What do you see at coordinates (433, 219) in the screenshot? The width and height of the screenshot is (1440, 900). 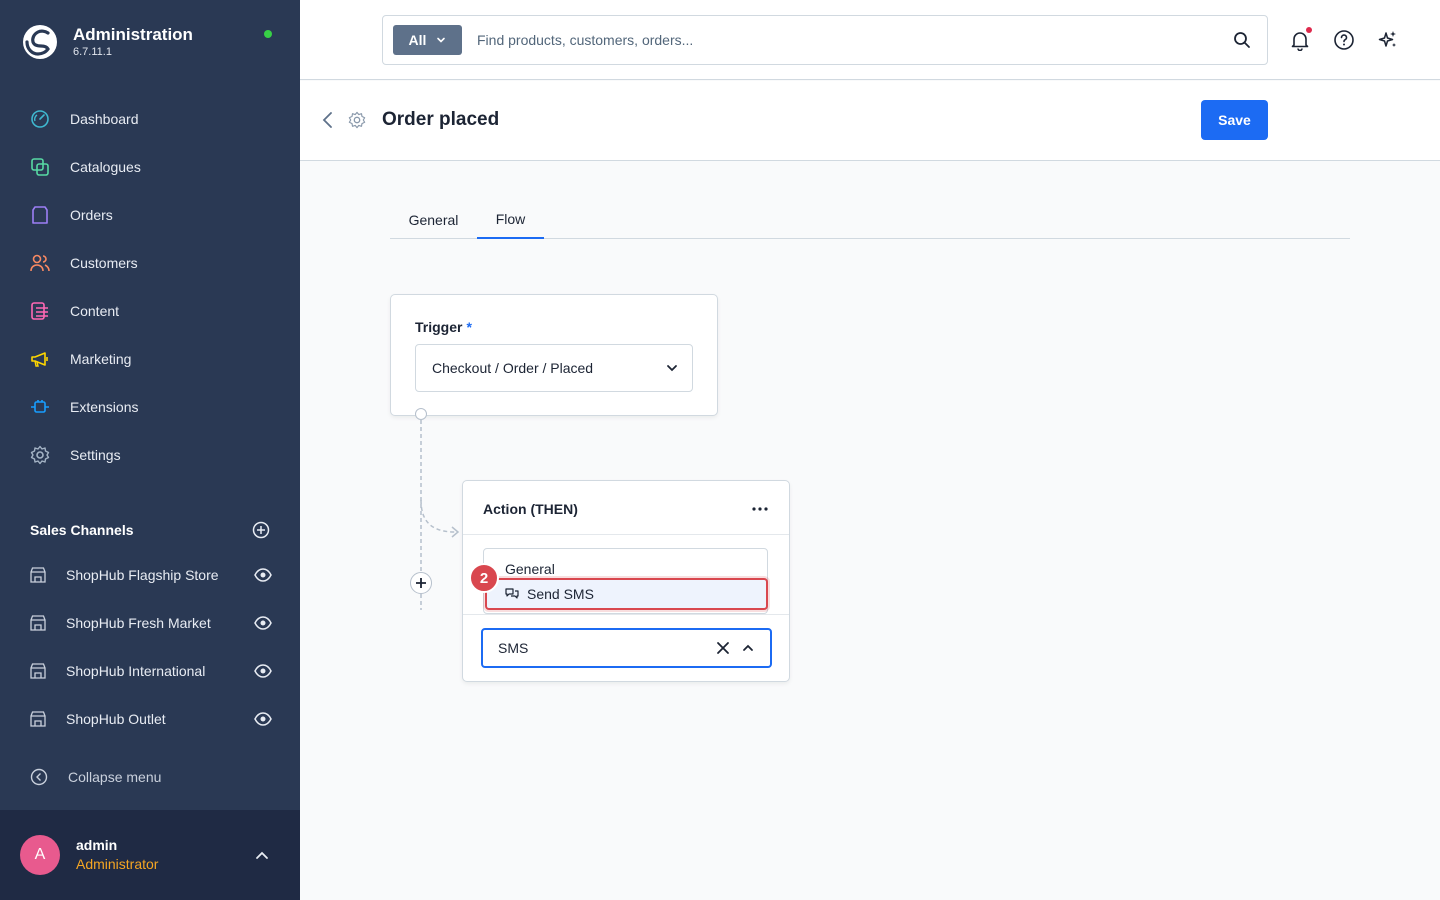 I see `tab-general: General` at bounding box center [433, 219].